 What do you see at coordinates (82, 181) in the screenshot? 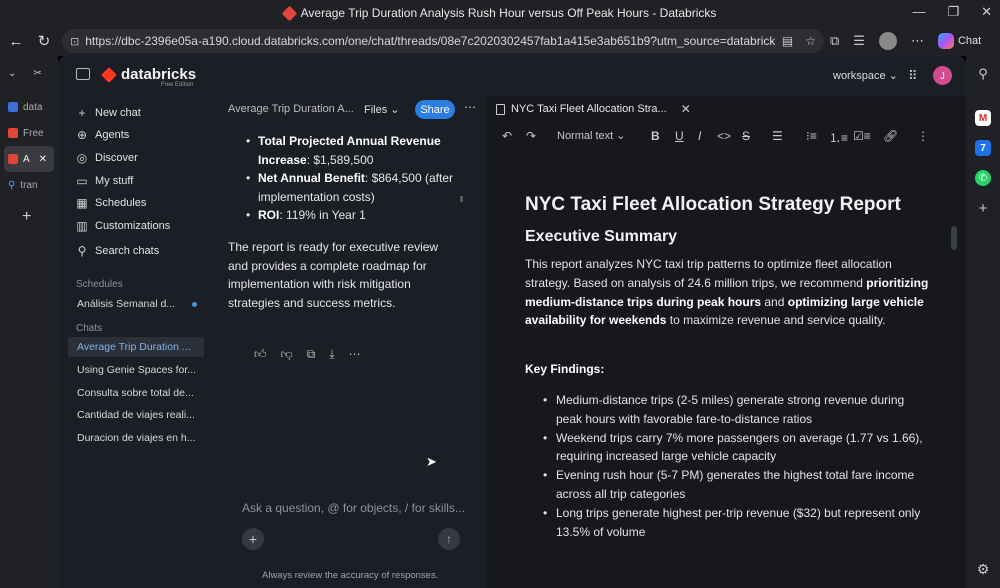
I see `folder-icon: ▭` at bounding box center [82, 181].